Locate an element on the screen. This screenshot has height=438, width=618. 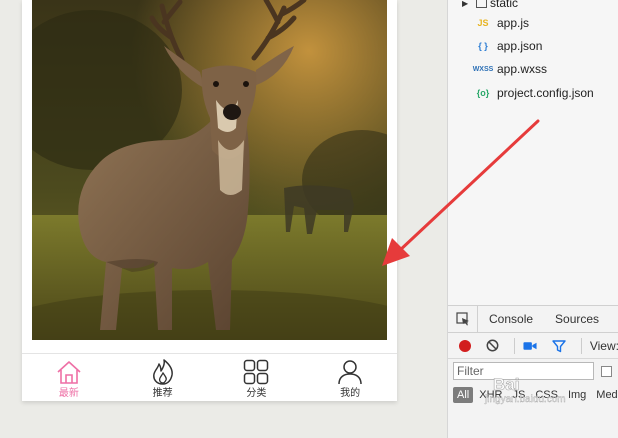
tab-recommend: 推荐 is located at coordinates (163, 377).